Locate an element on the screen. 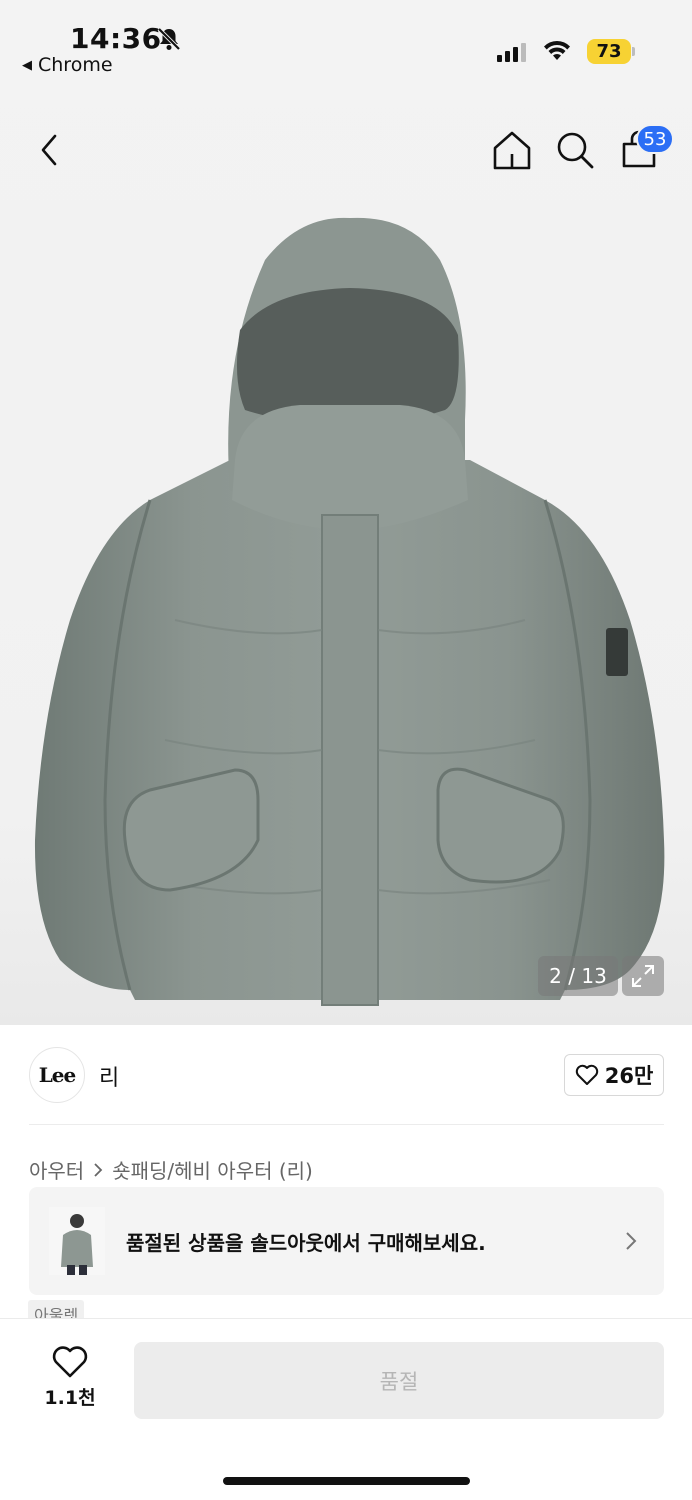 The width and height of the screenshot is (692, 1500). search-icon is located at coordinates (575, 150).